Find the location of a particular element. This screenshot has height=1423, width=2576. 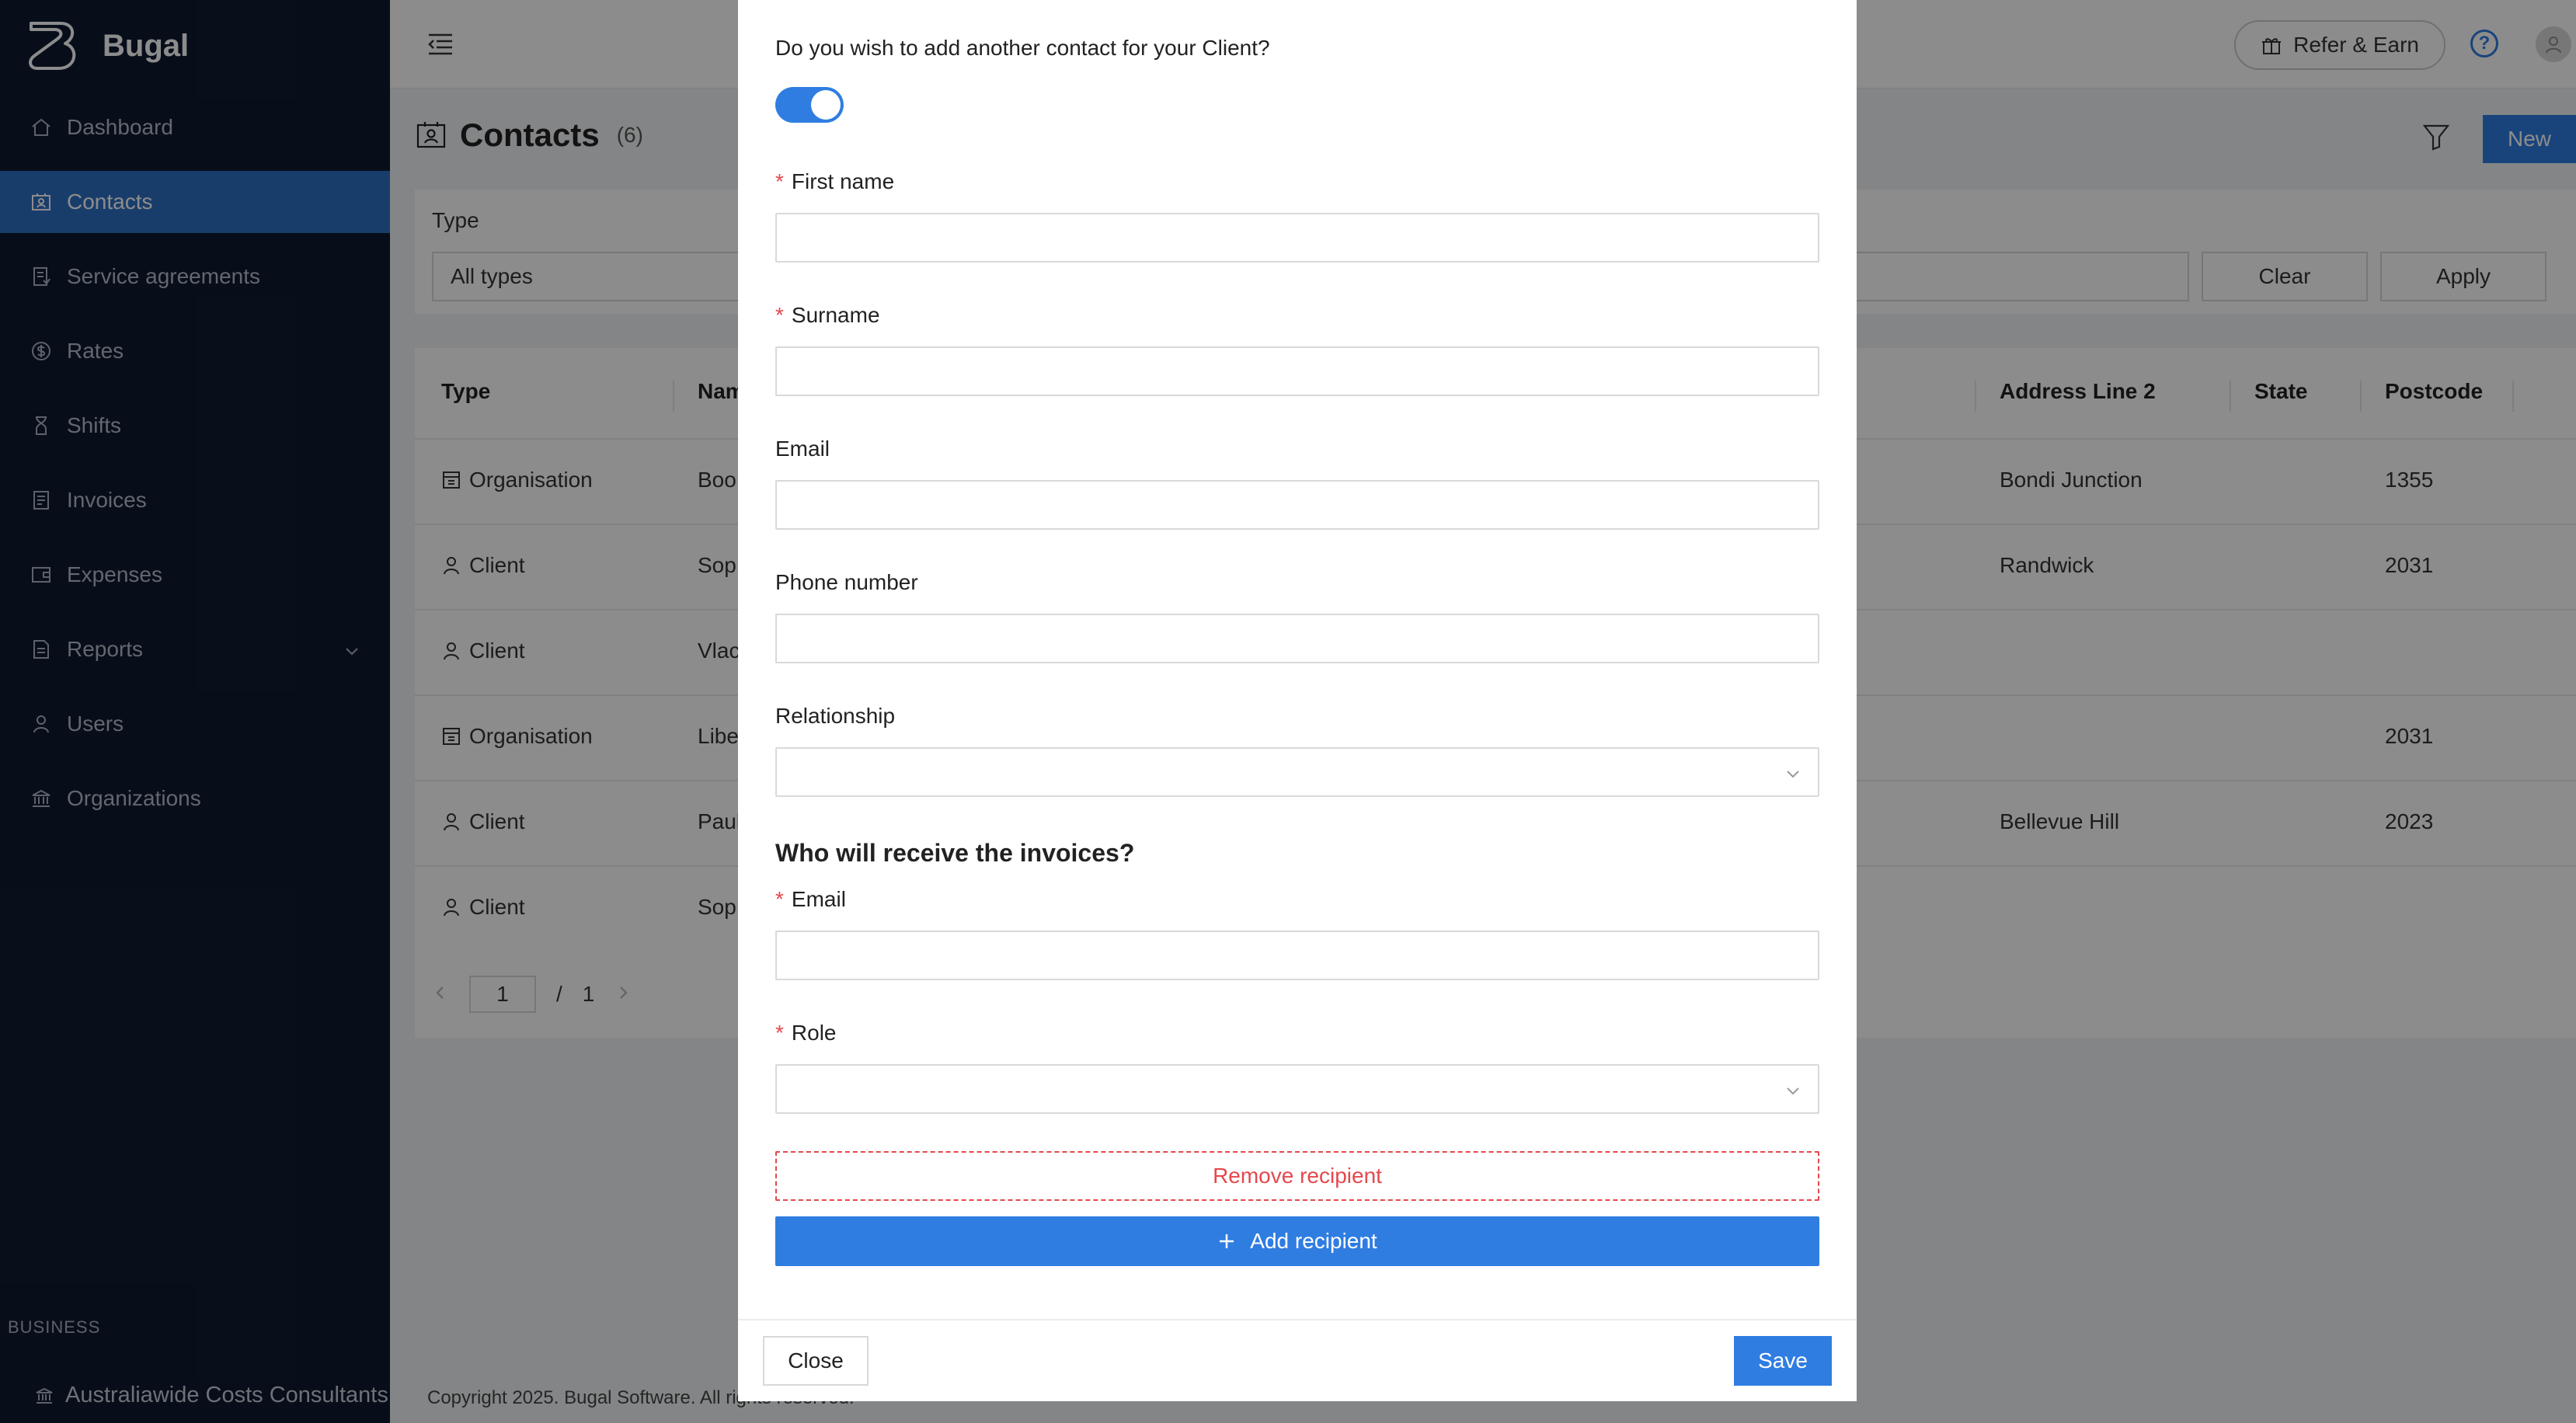

first-name-label: * First name is located at coordinates (835, 181).